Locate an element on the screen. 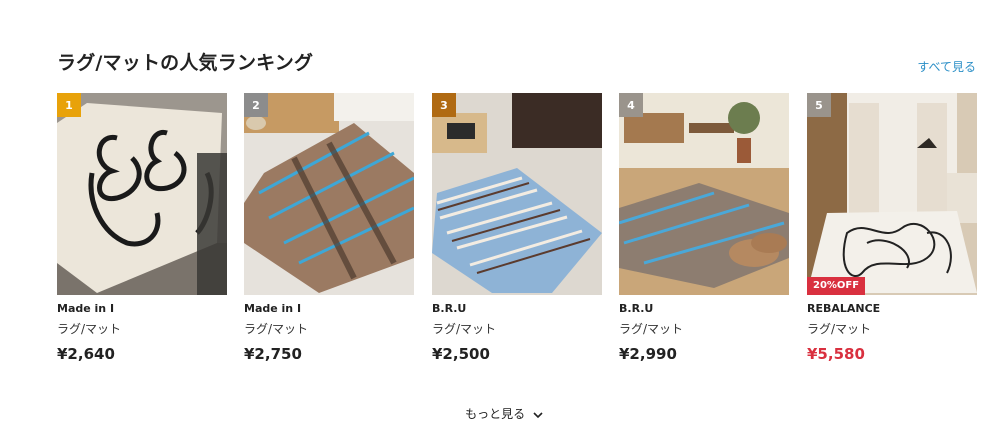  product-image: 4 is located at coordinates (704, 194).